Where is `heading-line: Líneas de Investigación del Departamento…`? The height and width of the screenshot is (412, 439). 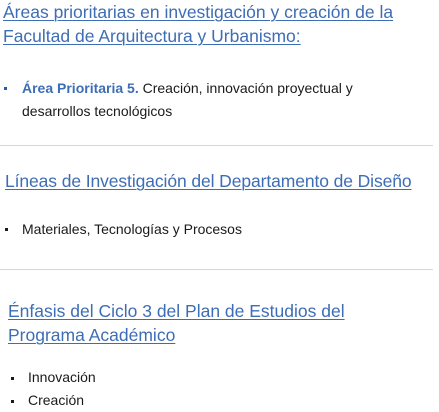 heading-line: Líneas de Investigación del Departamento… is located at coordinates (208, 181).